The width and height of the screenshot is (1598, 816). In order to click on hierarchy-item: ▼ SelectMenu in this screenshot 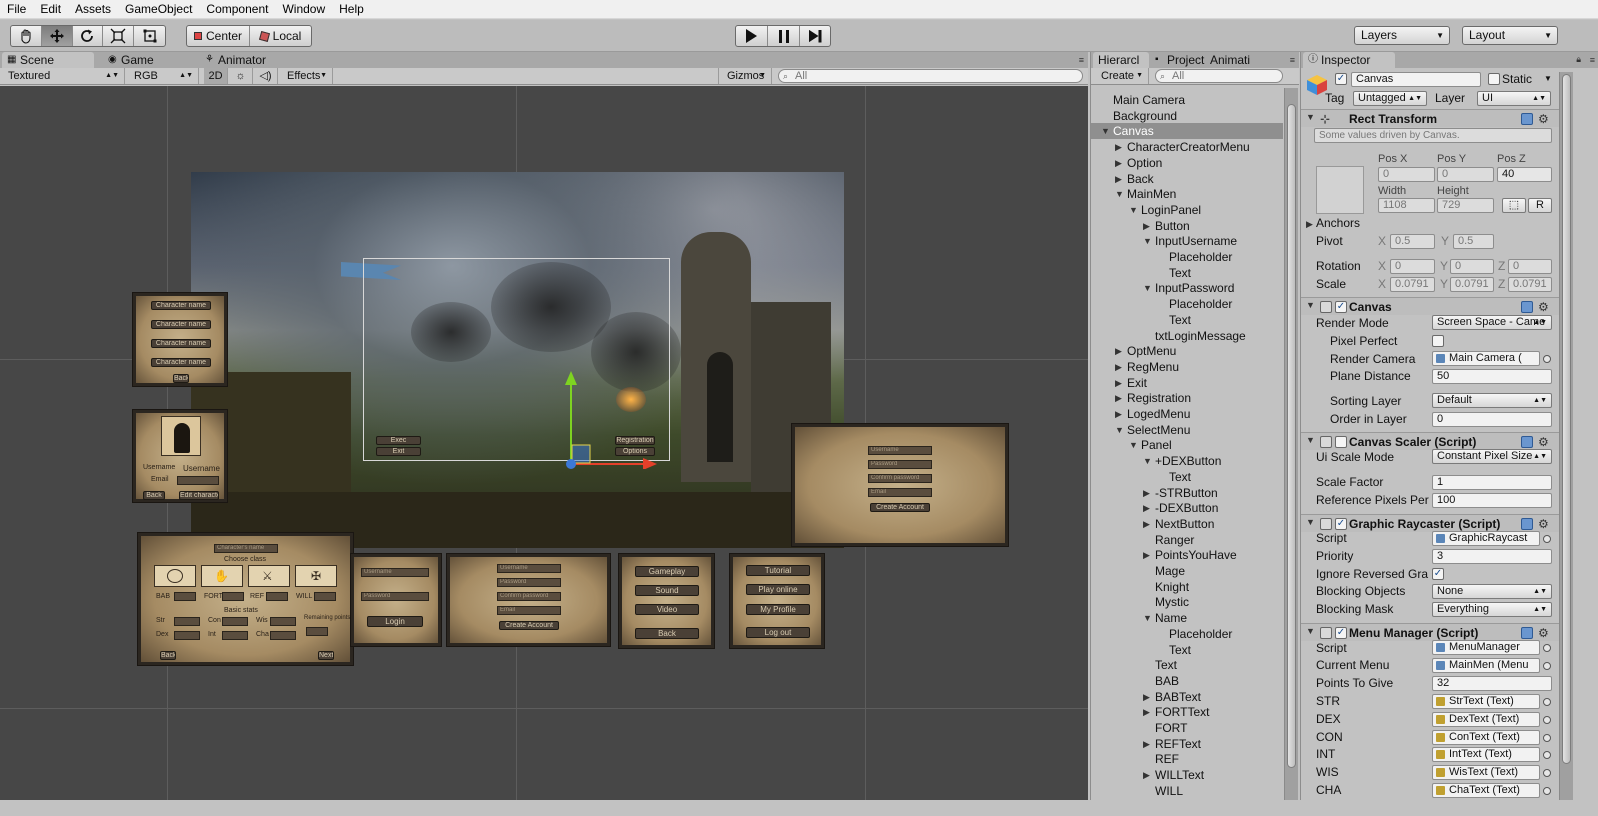, I will do `click(1187, 430)`.